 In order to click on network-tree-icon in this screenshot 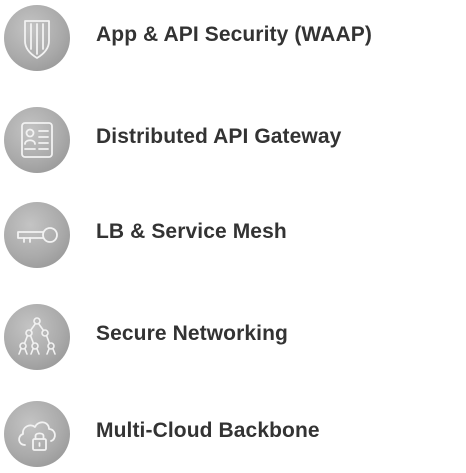, I will do `click(37, 337)`.